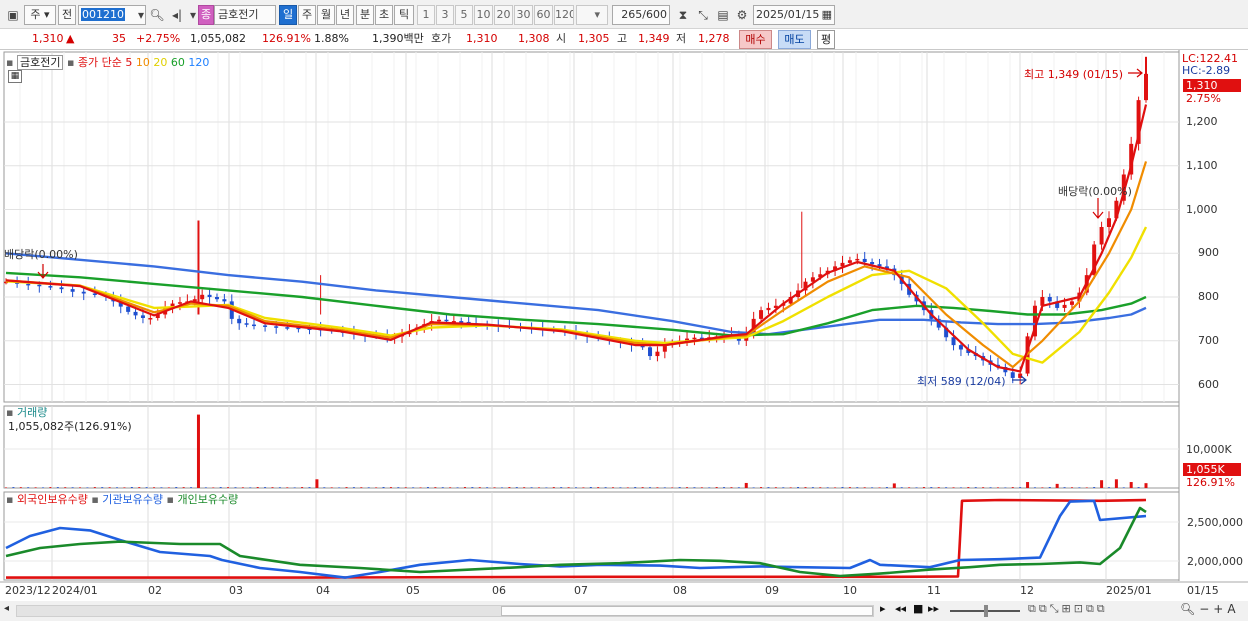  I want to click on settings-square-icon: ▪, so click(95, 499).